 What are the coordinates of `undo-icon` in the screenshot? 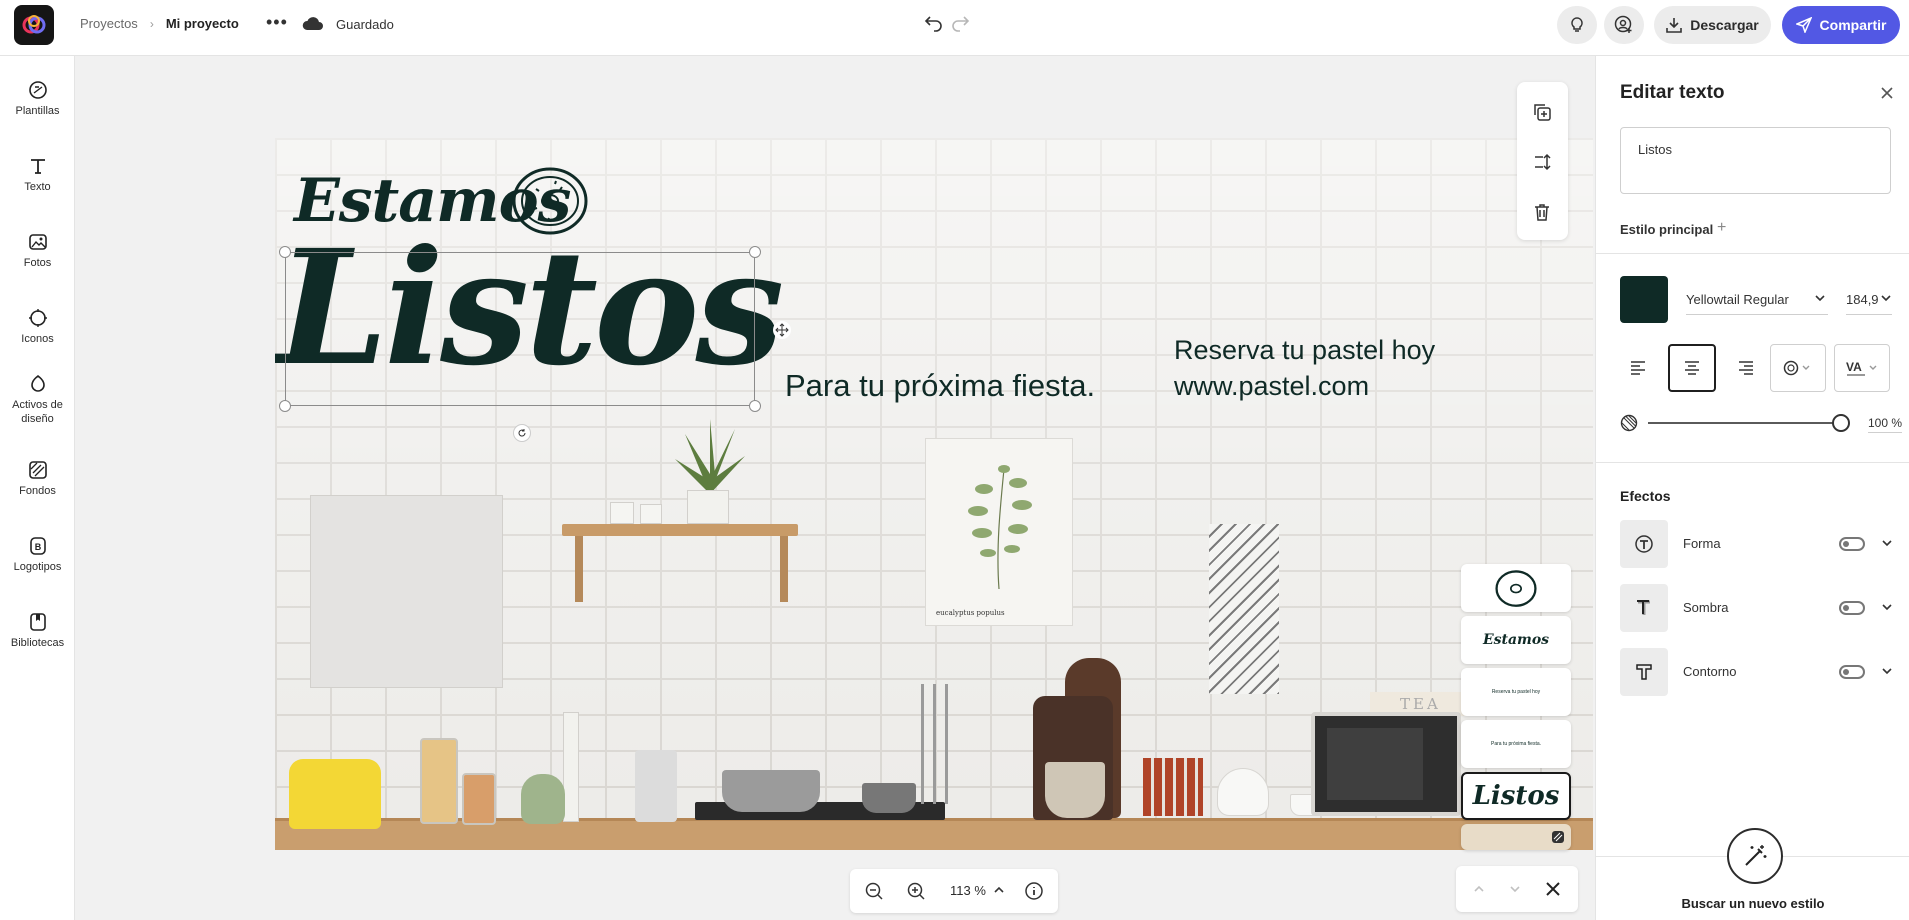 It's located at (934, 25).